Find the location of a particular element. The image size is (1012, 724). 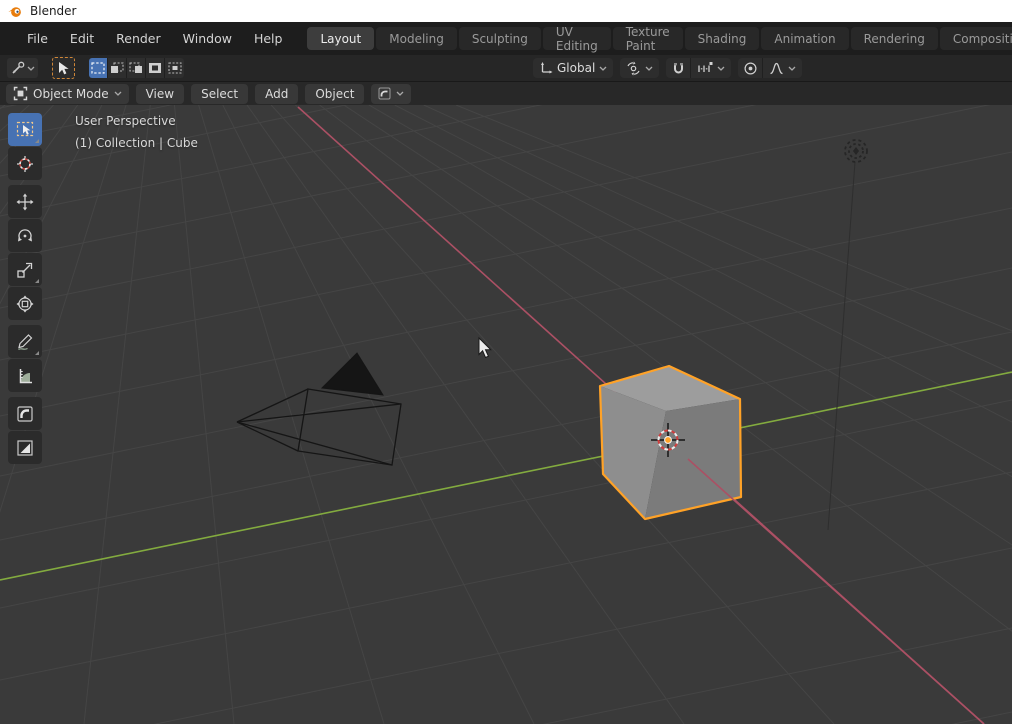

select-mode-set-button is located at coordinates (98, 68).